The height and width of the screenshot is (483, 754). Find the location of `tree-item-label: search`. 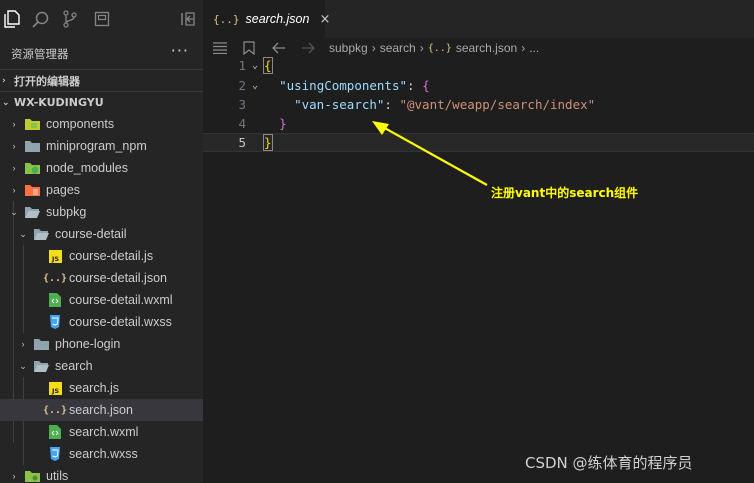

tree-item-label: search is located at coordinates (74, 366).